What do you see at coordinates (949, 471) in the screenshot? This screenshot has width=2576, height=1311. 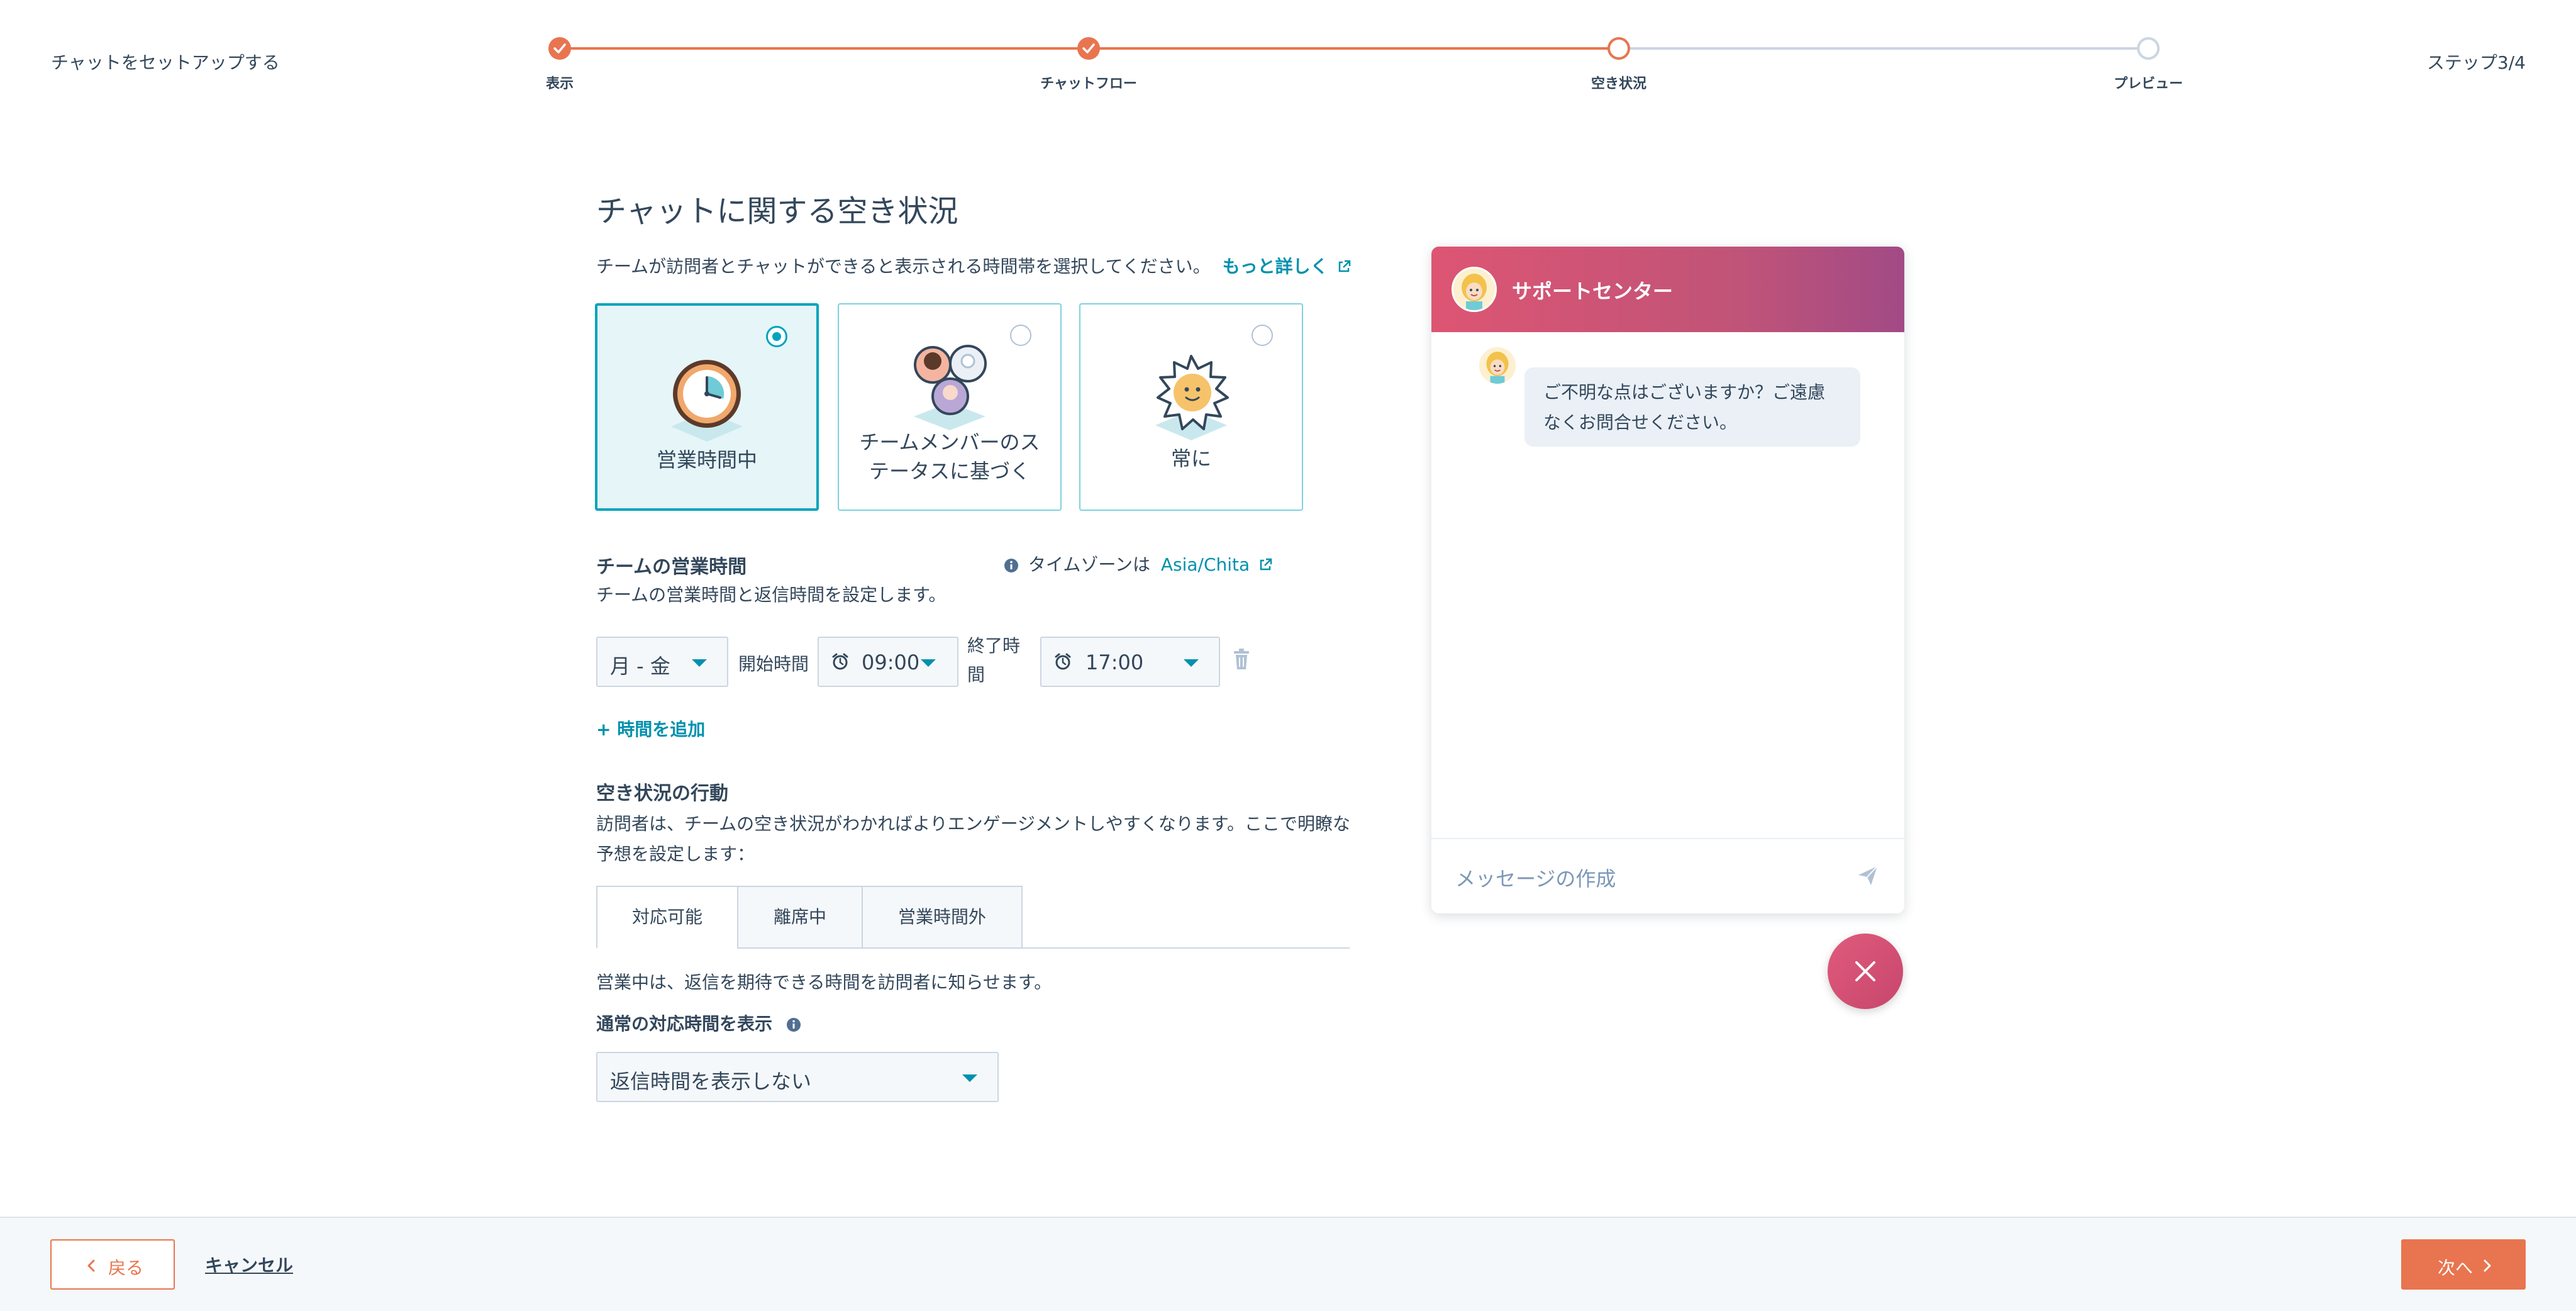 I see `option-team-status-label-line2: テータスに基づく` at bounding box center [949, 471].